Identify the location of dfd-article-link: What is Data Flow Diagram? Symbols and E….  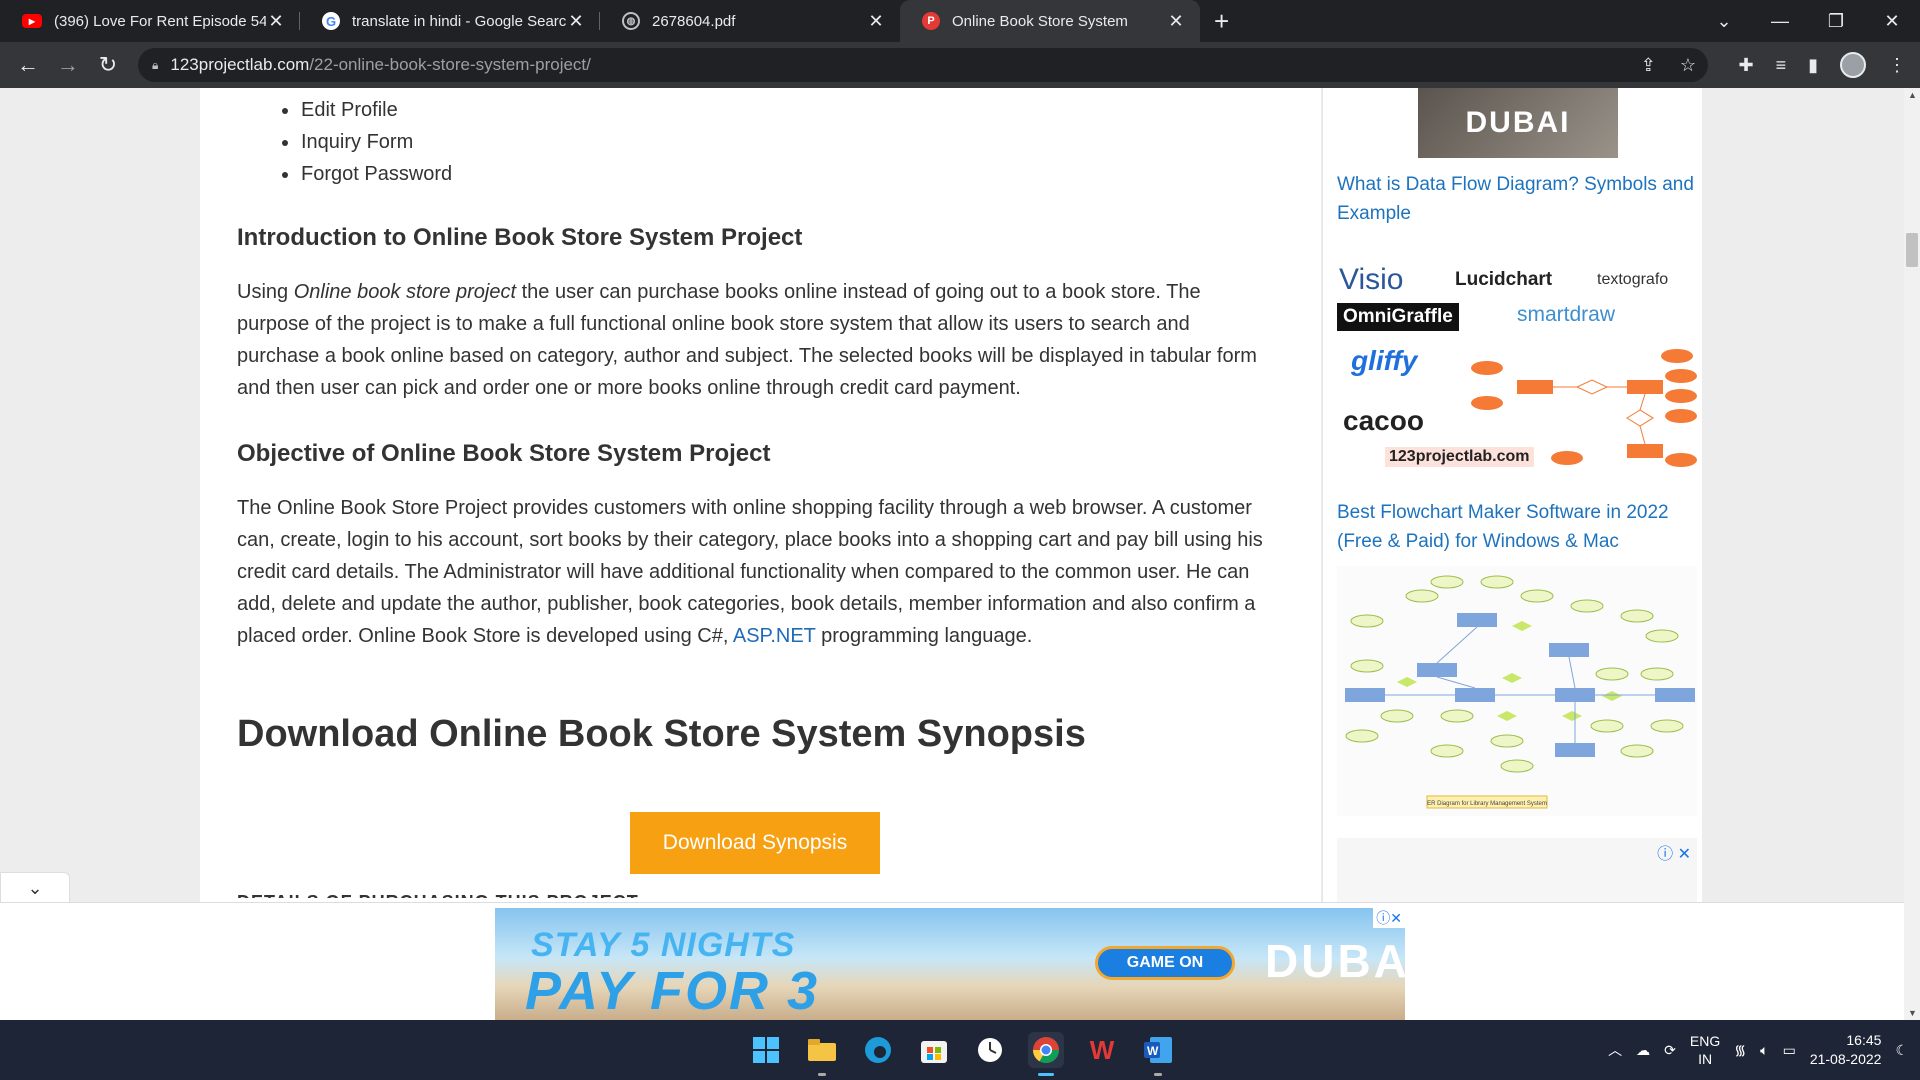
(1517, 199).